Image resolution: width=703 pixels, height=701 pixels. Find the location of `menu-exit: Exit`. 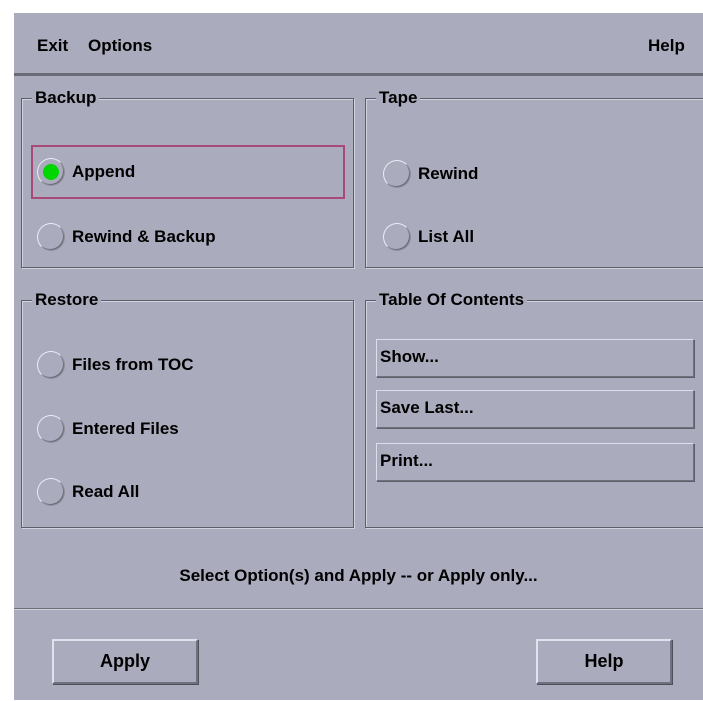

menu-exit: Exit is located at coordinates (52, 46).